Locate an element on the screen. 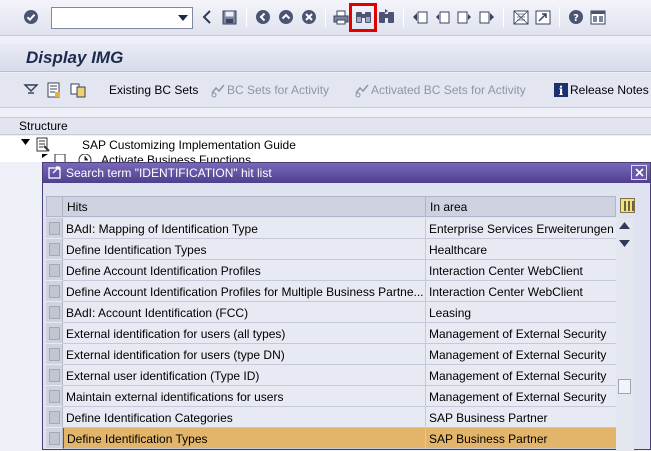 Image resolution: width=651 pixels, height=451 pixels. scroll-thumb is located at coordinates (624, 386).